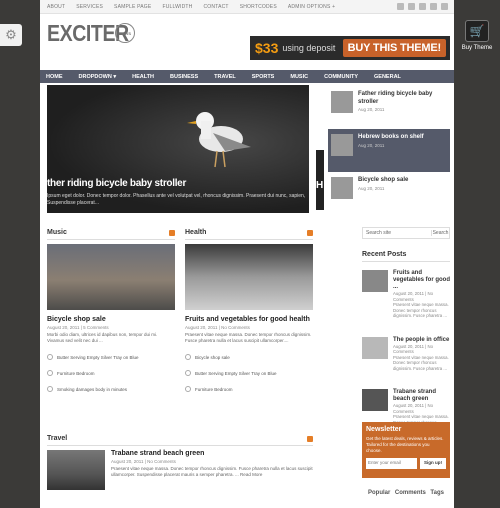 Image resolution: width=500 pixels, height=508 pixels. What do you see at coordinates (143, 77) in the screenshot?
I see `nav-health: Health` at bounding box center [143, 77].